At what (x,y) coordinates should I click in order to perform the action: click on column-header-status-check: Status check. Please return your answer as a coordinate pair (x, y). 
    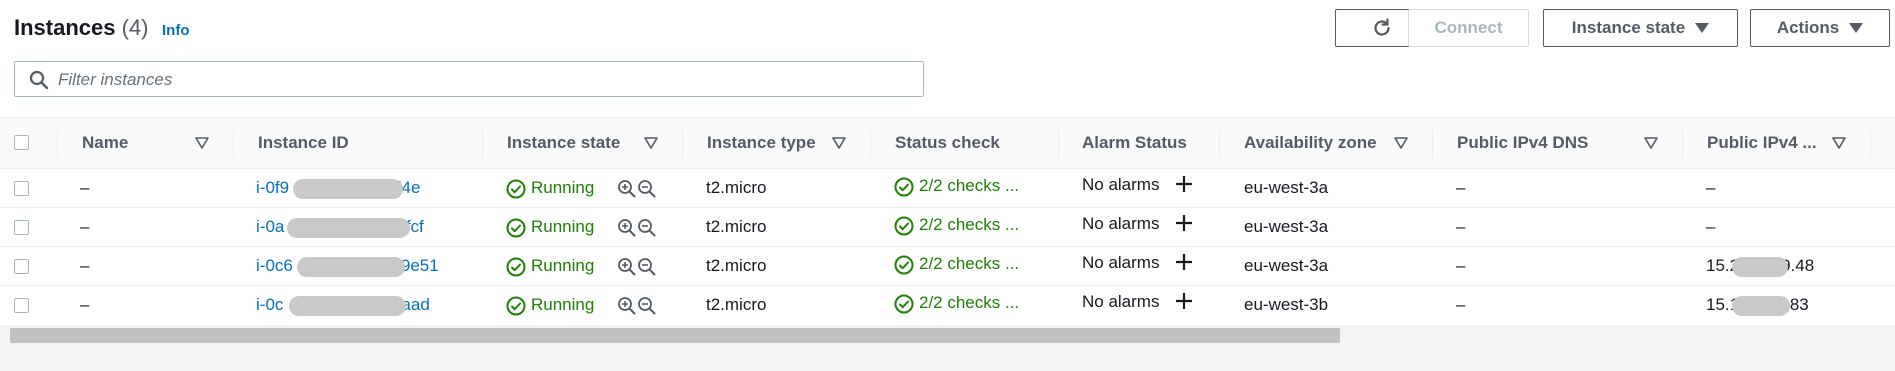
    Looking at the image, I should click on (947, 143).